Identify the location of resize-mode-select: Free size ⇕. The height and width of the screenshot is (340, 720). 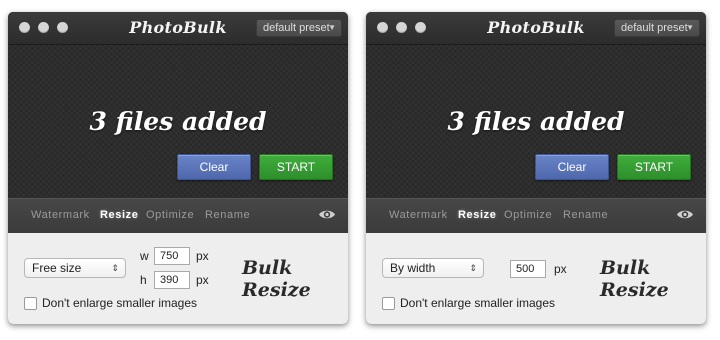
(75, 268).